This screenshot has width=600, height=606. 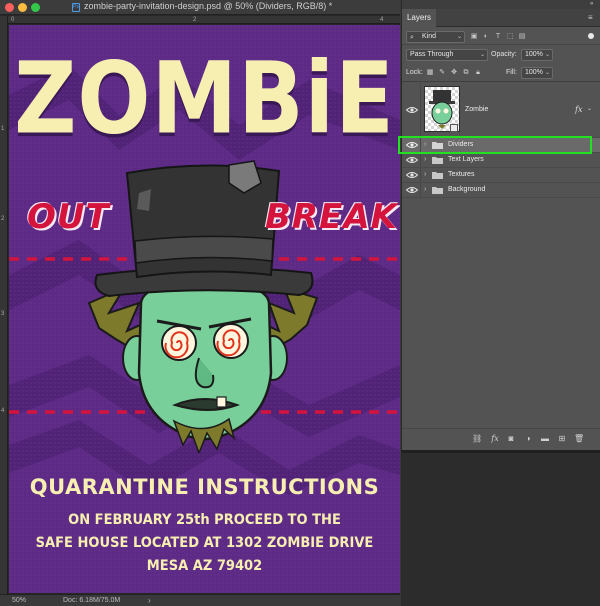 I want to click on blend-row: Pass Through ⌄ Opacity: 100% ⌄, so click(x=501, y=54).